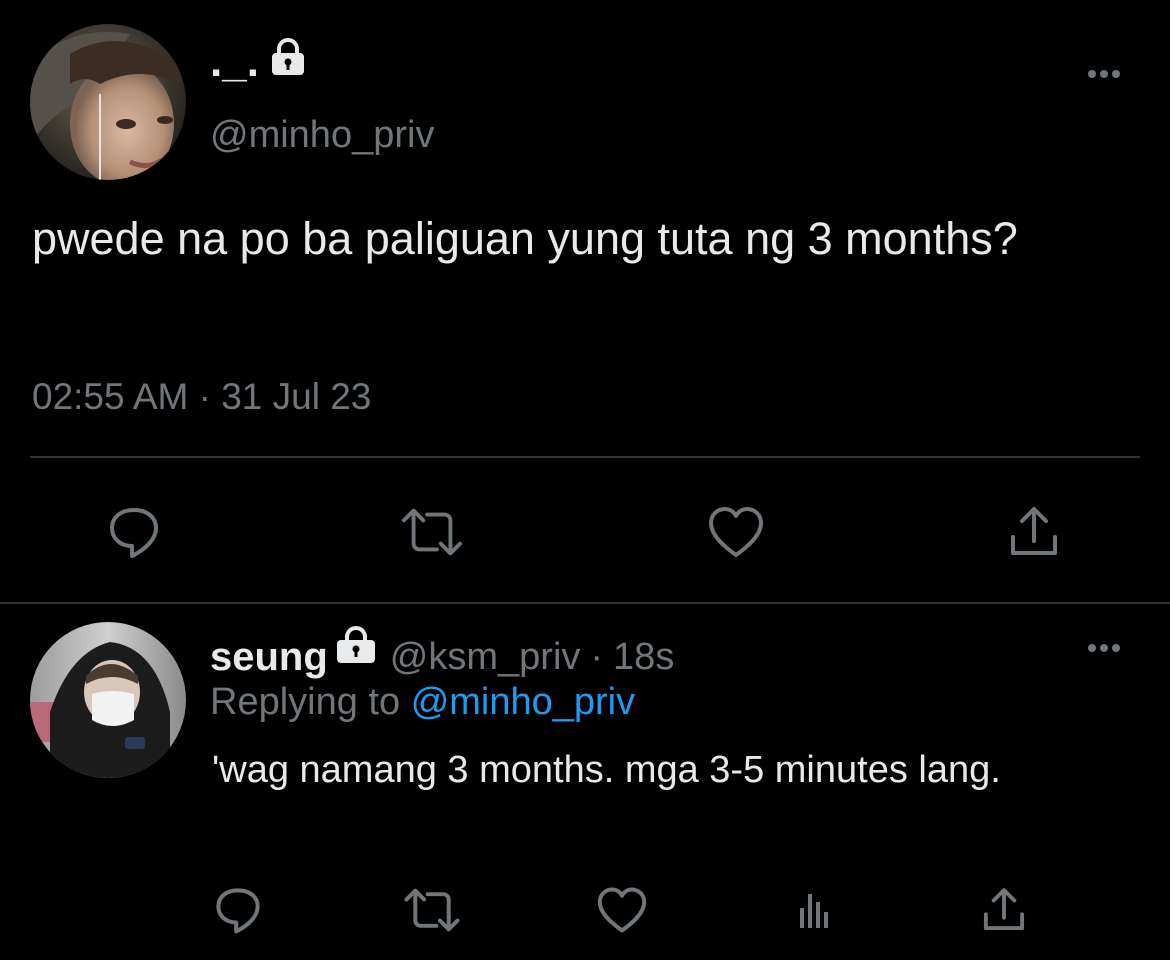  I want to click on replying-to-label: Replying to, so click(305, 702).